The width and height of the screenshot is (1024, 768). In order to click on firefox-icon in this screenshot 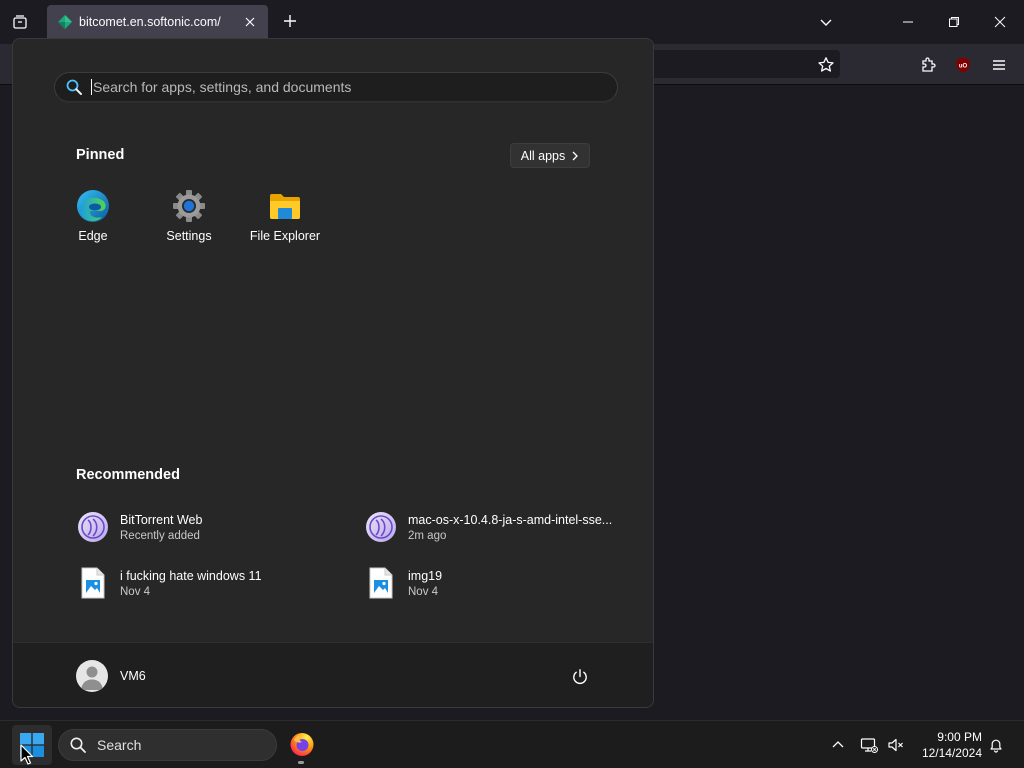, I will do `click(302, 744)`.